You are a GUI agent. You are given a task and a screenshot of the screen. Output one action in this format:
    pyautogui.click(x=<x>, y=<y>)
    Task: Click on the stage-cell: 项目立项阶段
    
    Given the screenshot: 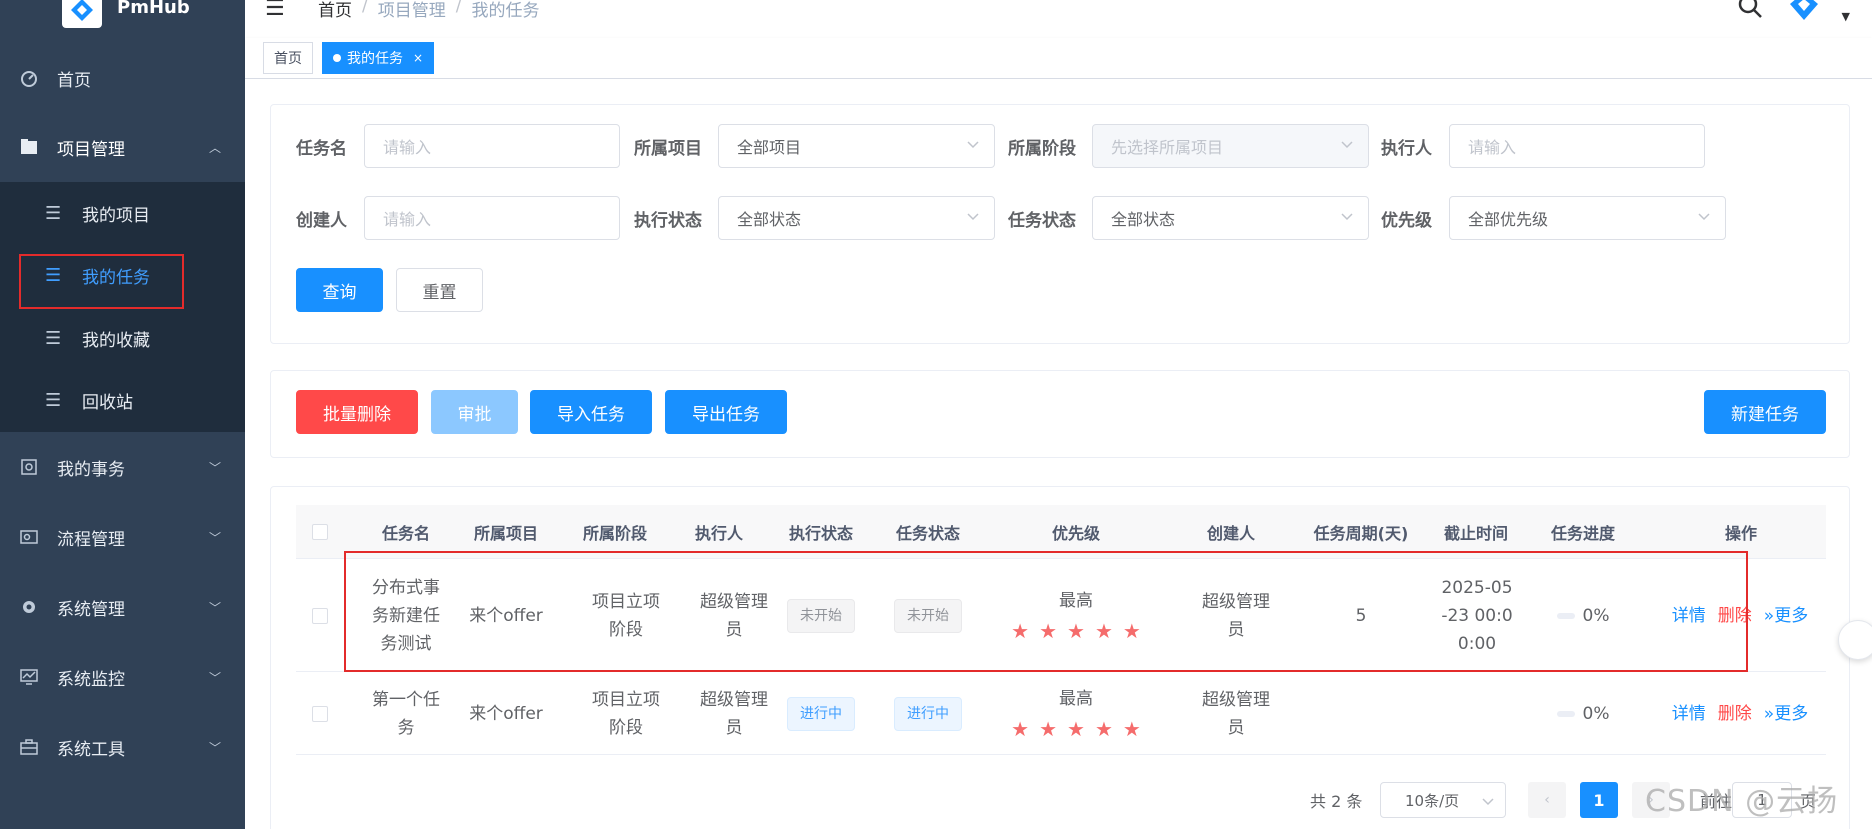 What is the action you would take?
    pyautogui.click(x=626, y=713)
    